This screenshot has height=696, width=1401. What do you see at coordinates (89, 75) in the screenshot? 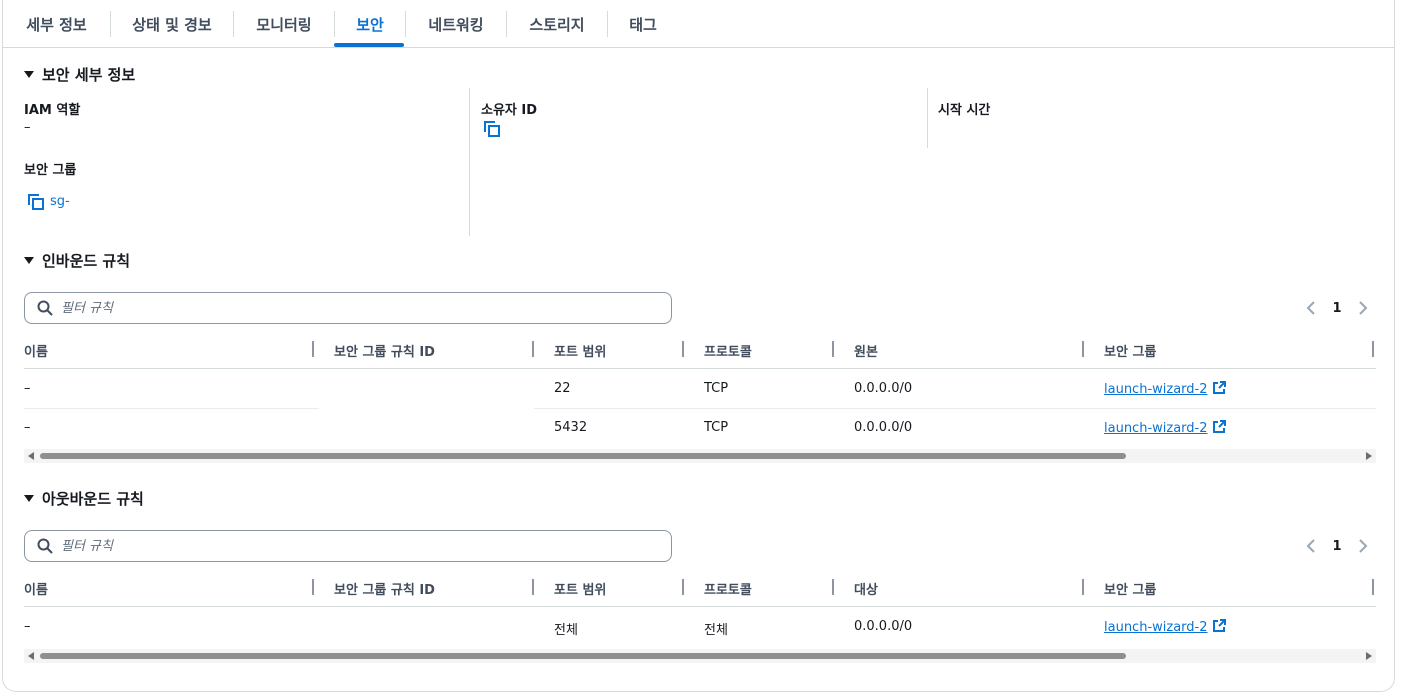
I see `section-title: 보안 세부 정보` at bounding box center [89, 75].